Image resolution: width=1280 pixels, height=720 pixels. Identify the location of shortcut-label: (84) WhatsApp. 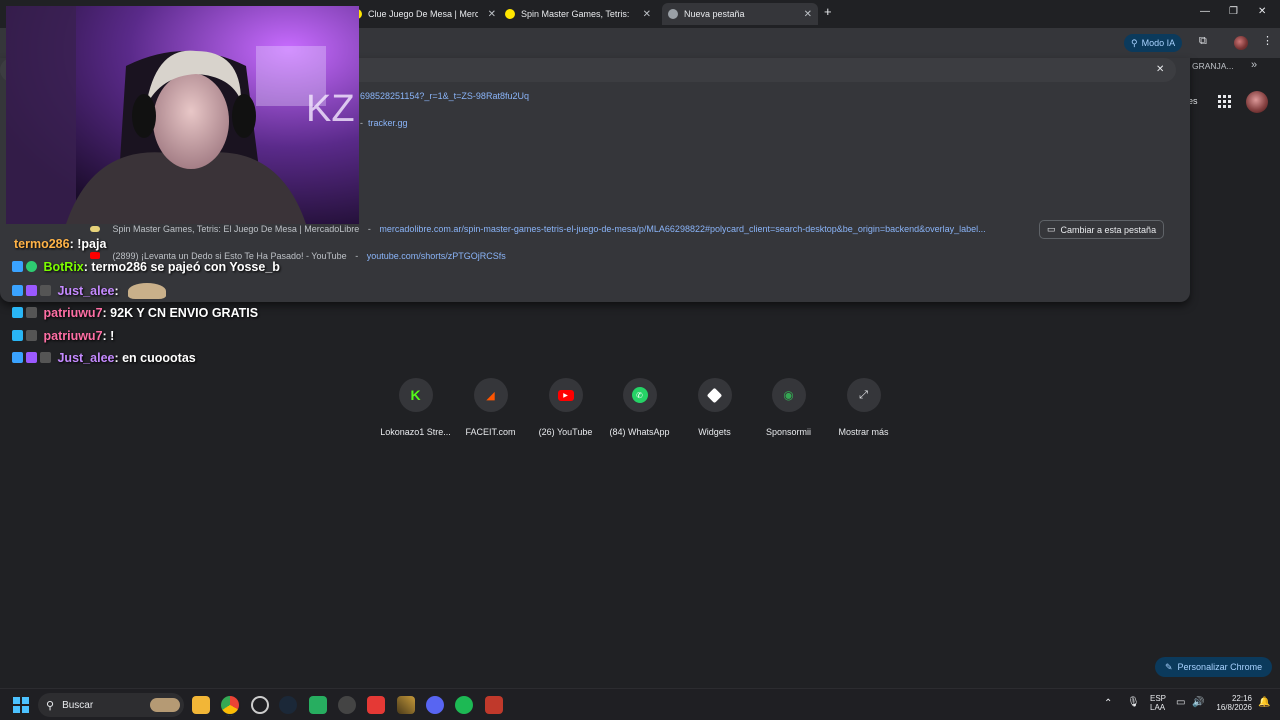
(639, 432).